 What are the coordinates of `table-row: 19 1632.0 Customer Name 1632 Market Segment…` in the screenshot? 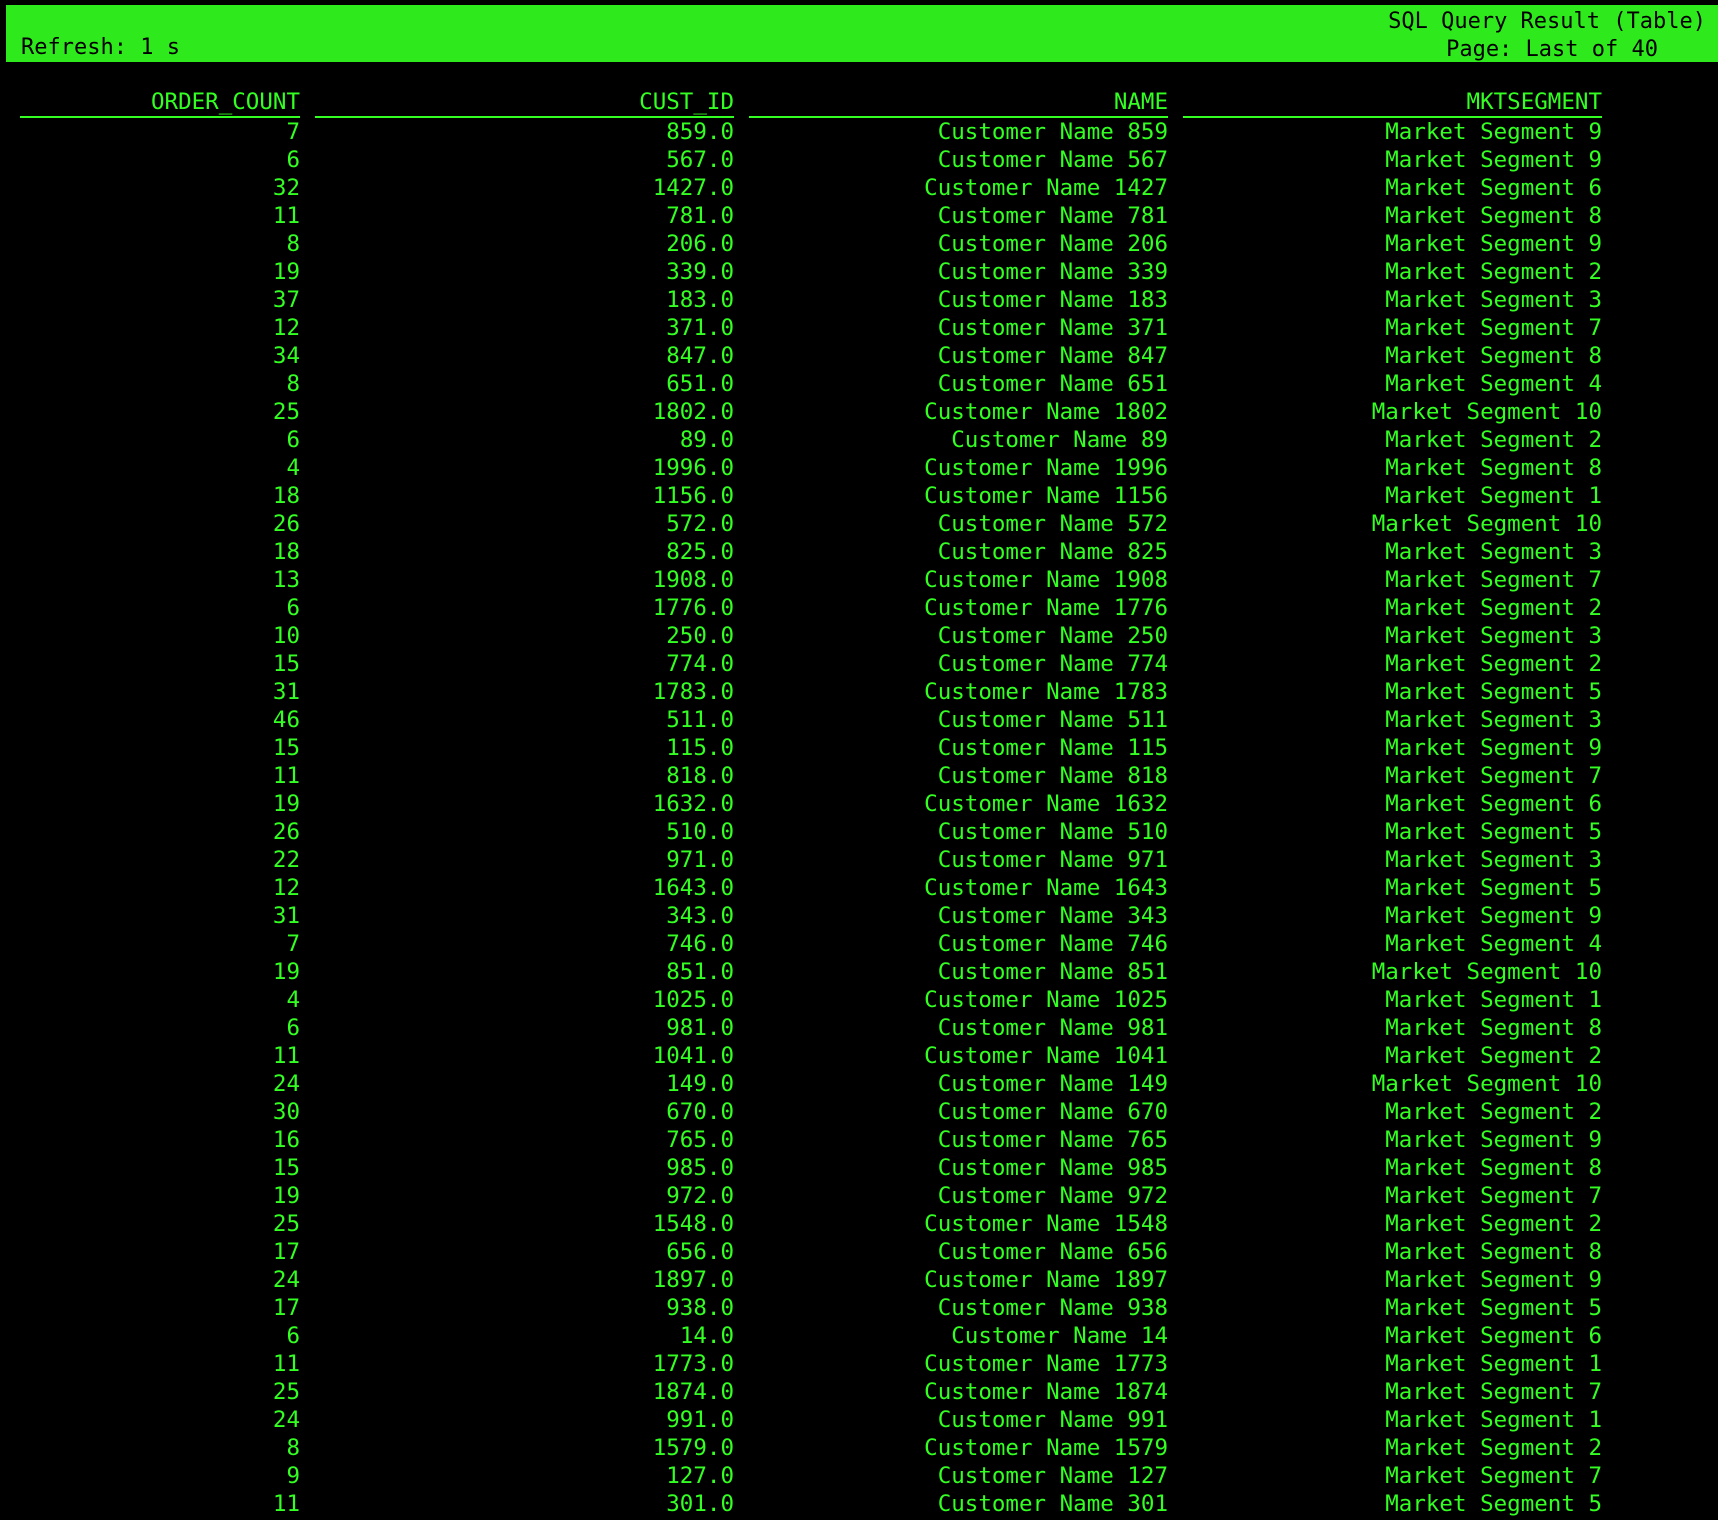 It's located at (811, 804).